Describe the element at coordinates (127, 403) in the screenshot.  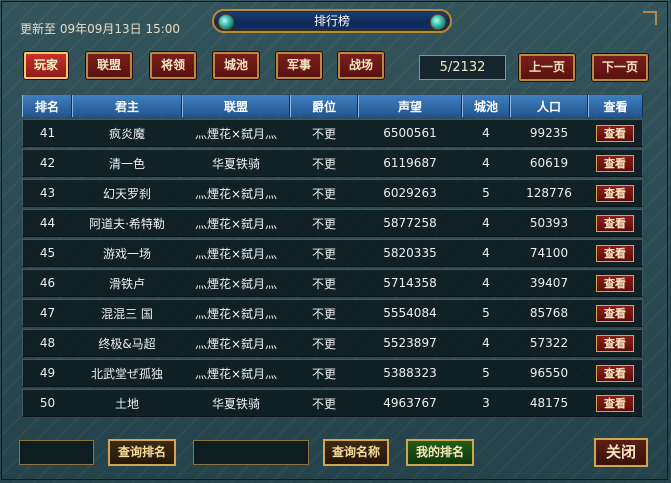
I see `cell-lord: 土地` at that location.